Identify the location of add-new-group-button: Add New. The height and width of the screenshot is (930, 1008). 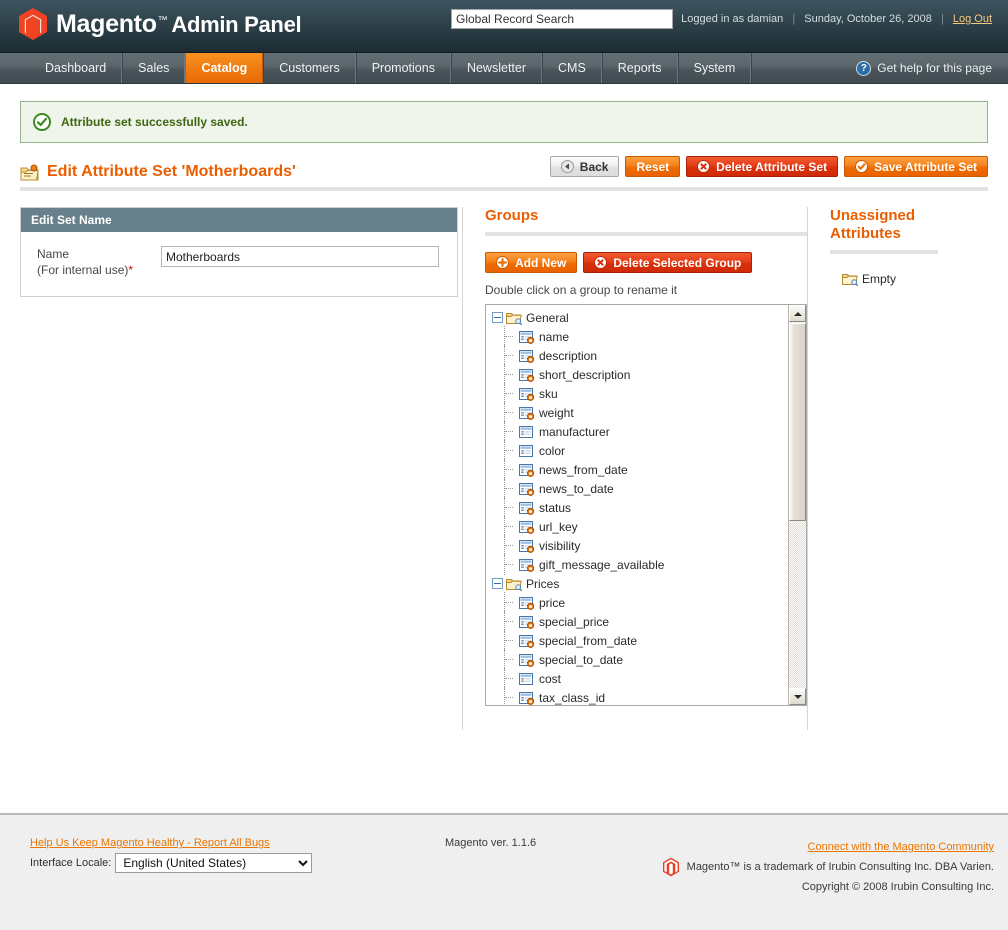
(531, 262).